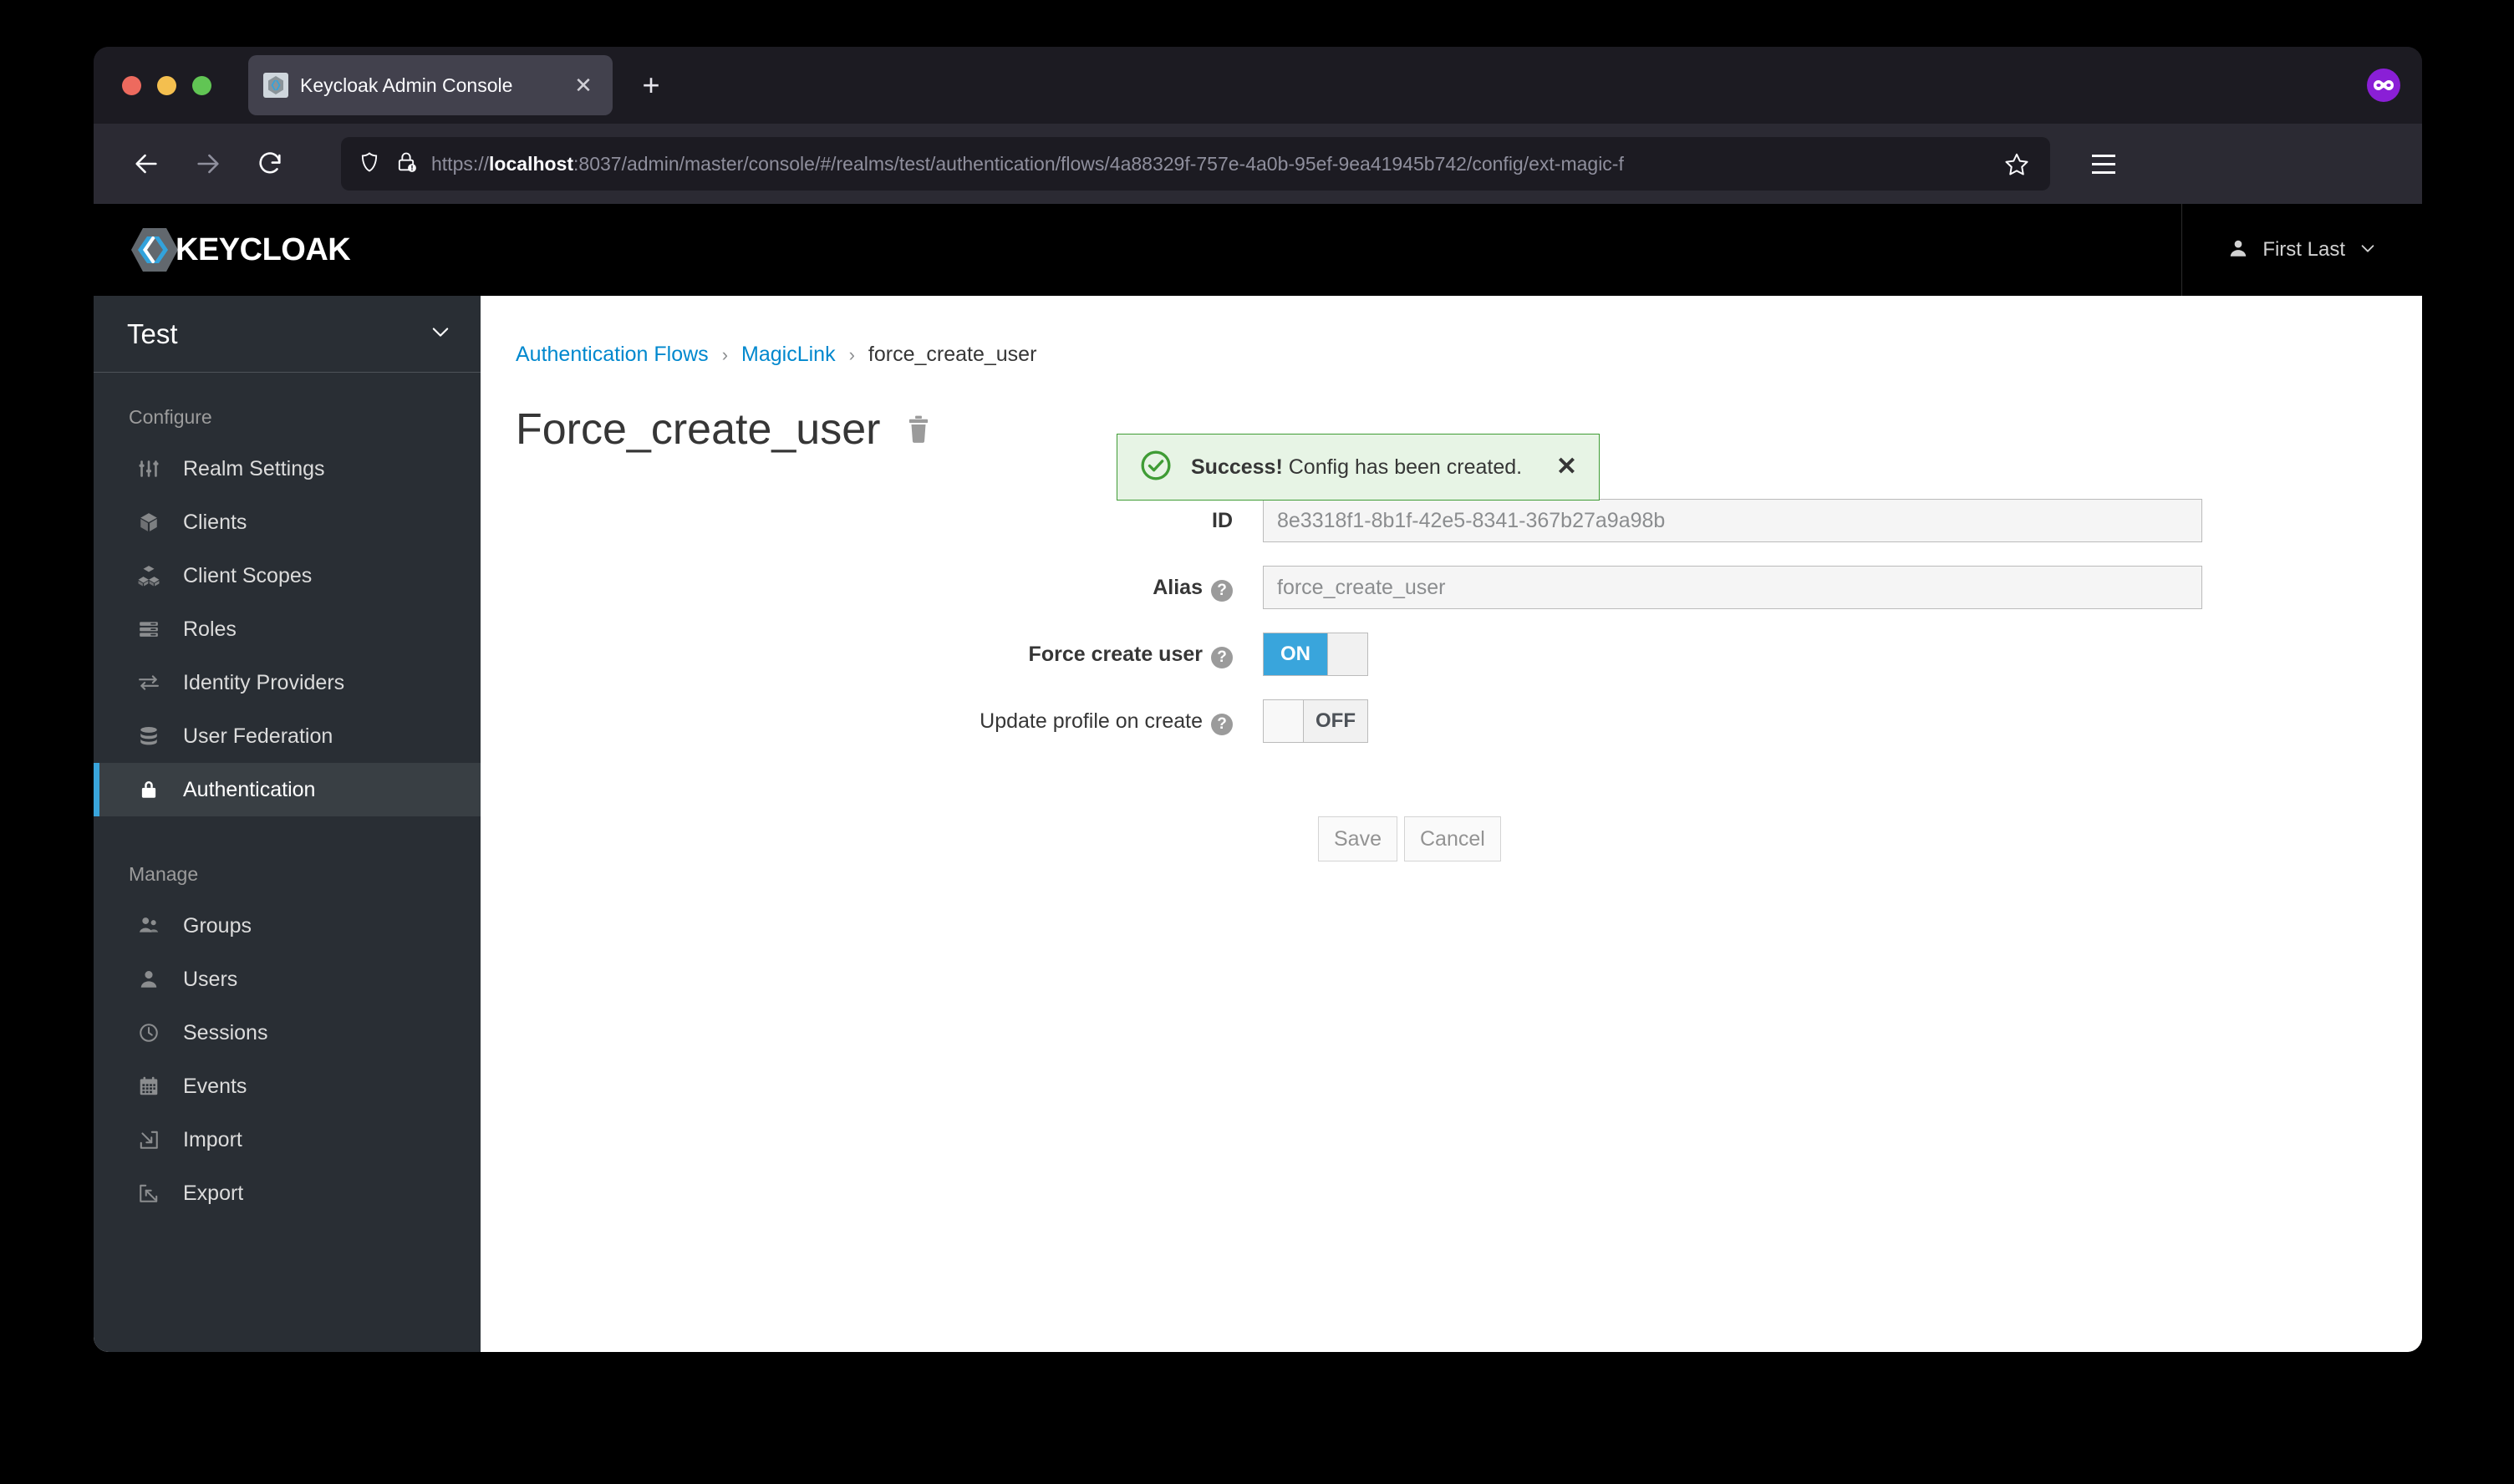 The width and height of the screenshot is (2514, 1484). Describe the element at coordinates (531, 163) in the screenshot. I see `url-host: localhost` at that location.